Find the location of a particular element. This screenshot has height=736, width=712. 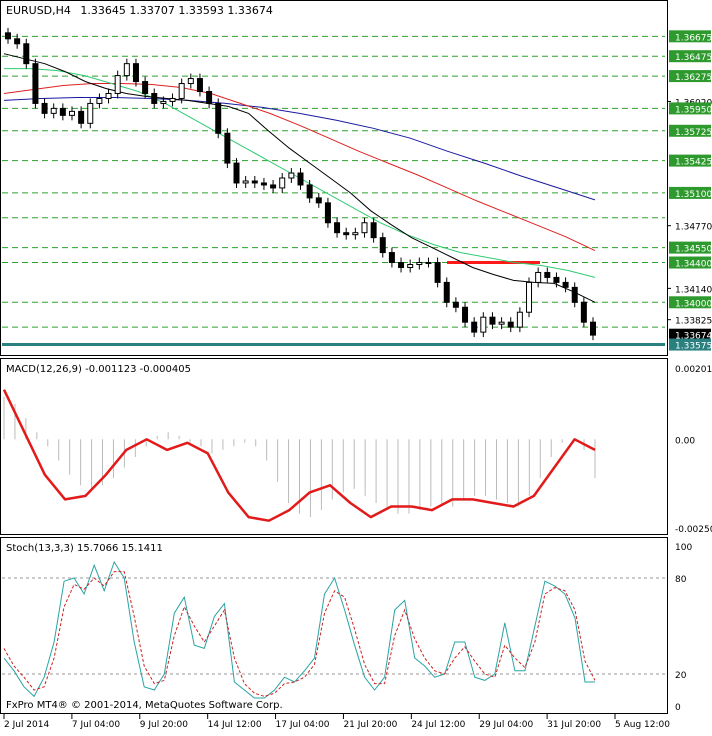

price-tick-label: 1.34000 is located at coordinates (693, 304).